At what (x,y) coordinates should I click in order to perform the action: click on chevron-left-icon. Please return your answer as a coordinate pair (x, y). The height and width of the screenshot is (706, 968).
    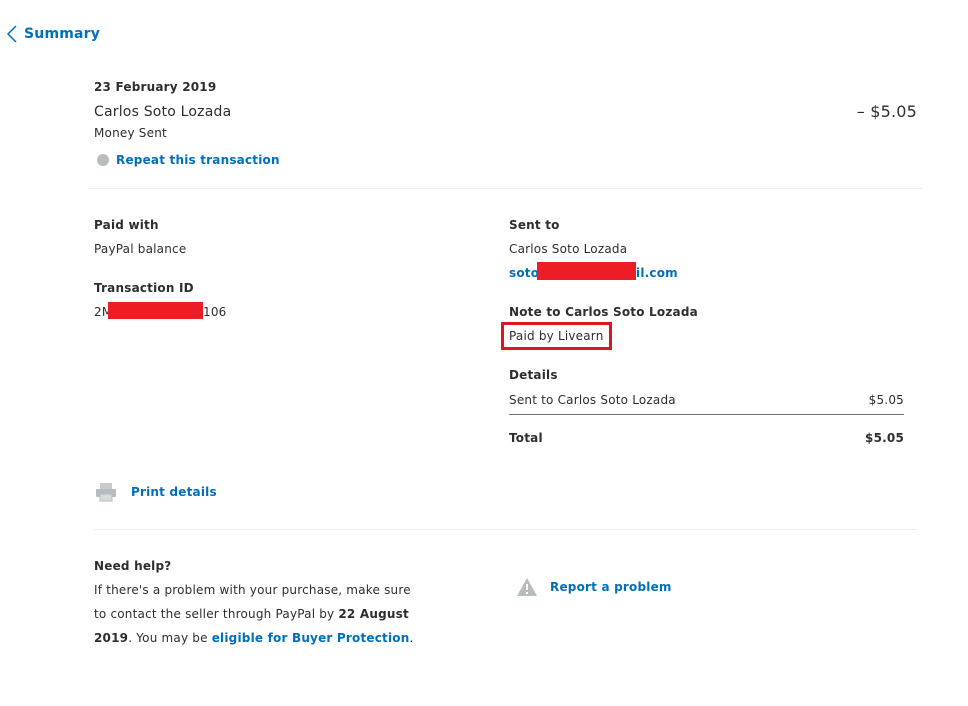
    Looking at the image, I should click on (11, 34).